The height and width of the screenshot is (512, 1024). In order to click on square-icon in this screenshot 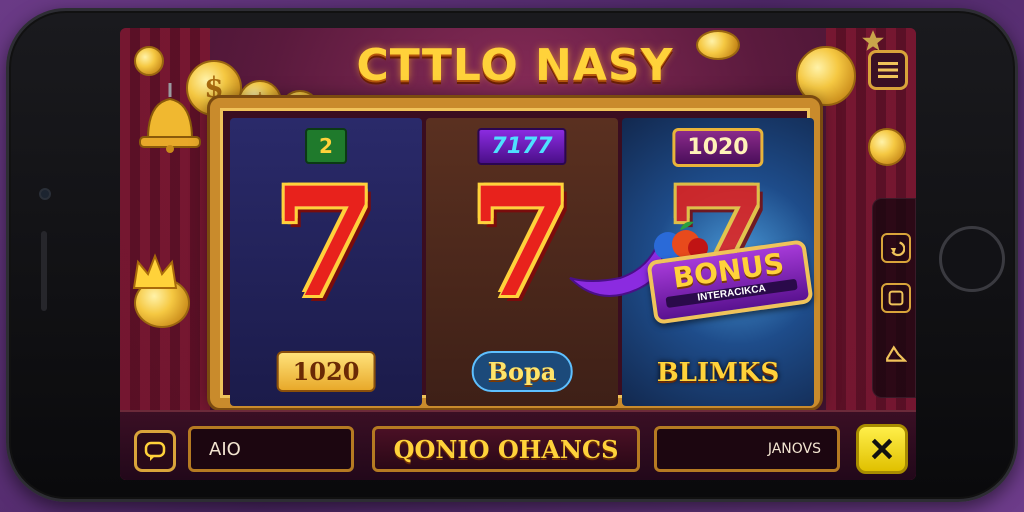, I will do `click(896, 298)`.